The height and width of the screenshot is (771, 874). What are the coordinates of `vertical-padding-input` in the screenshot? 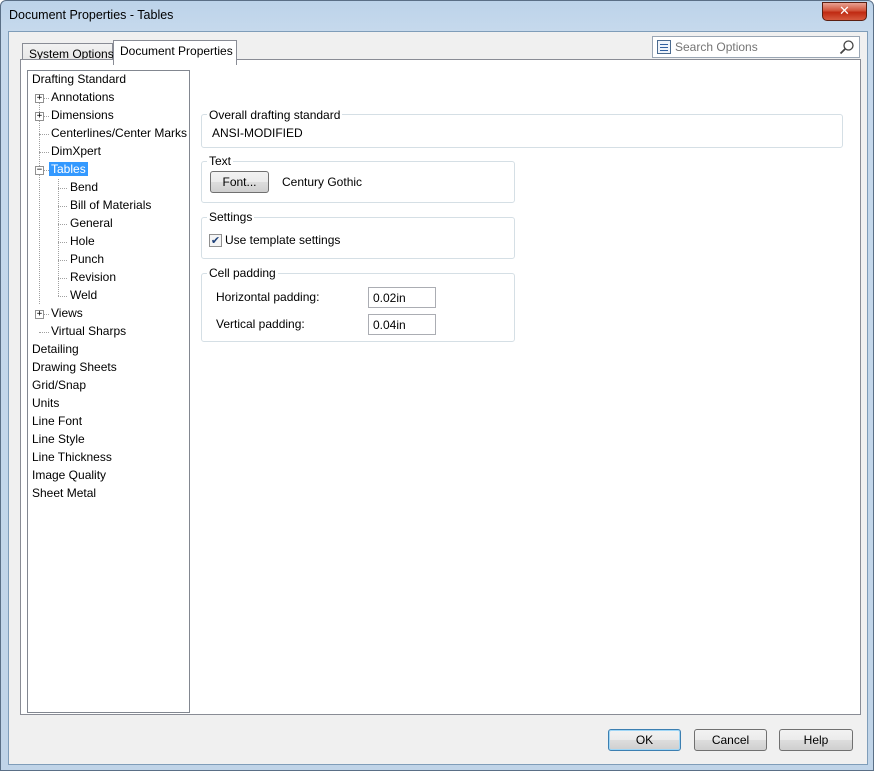 It's located at (402, 324).